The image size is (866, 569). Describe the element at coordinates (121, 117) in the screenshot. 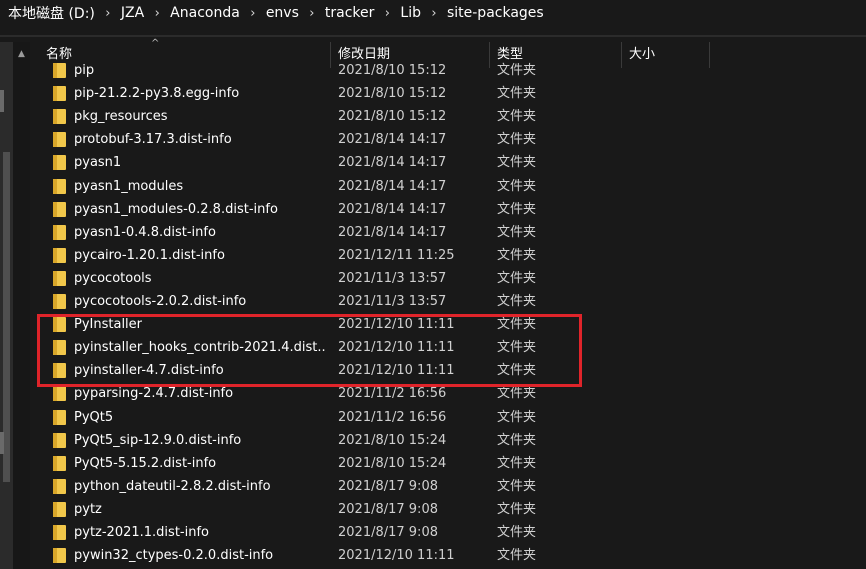

I see `item-name: pkg_resources` at that location.